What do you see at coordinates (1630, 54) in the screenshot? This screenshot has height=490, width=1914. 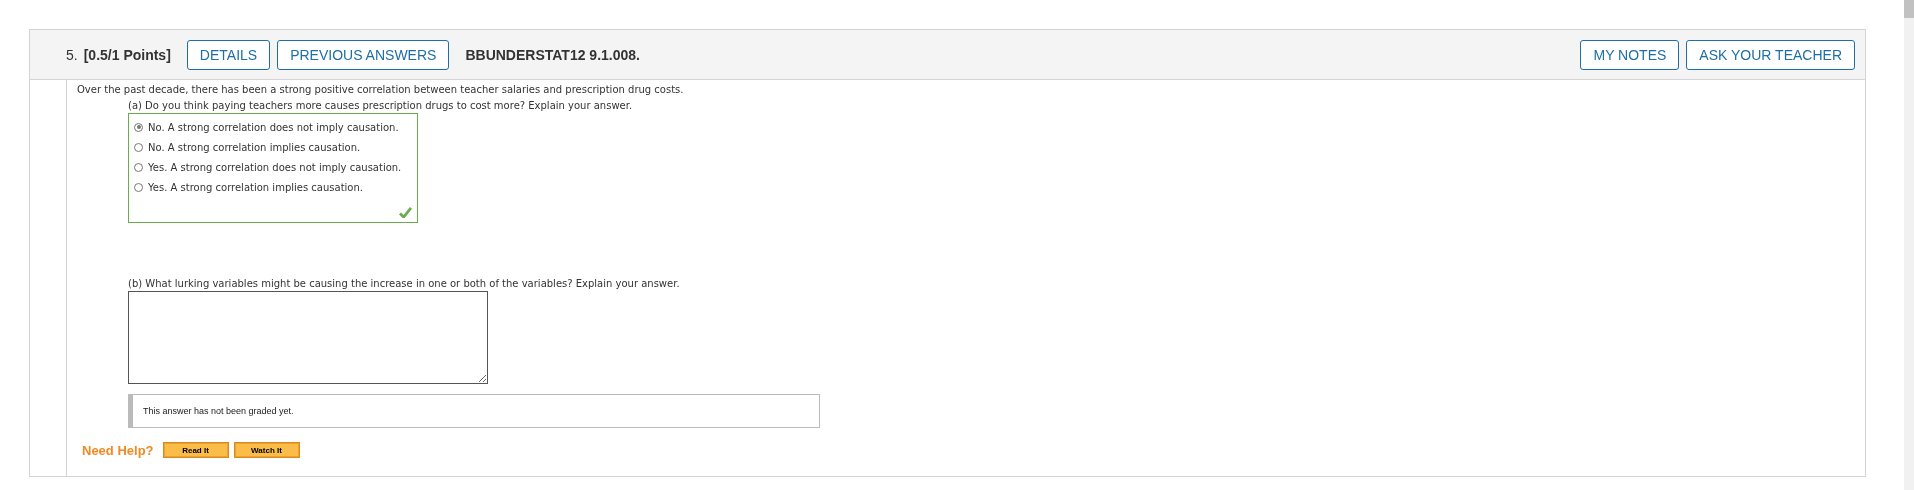 I see `header-button: MY NOTES` at bounding box center [1630, 54].